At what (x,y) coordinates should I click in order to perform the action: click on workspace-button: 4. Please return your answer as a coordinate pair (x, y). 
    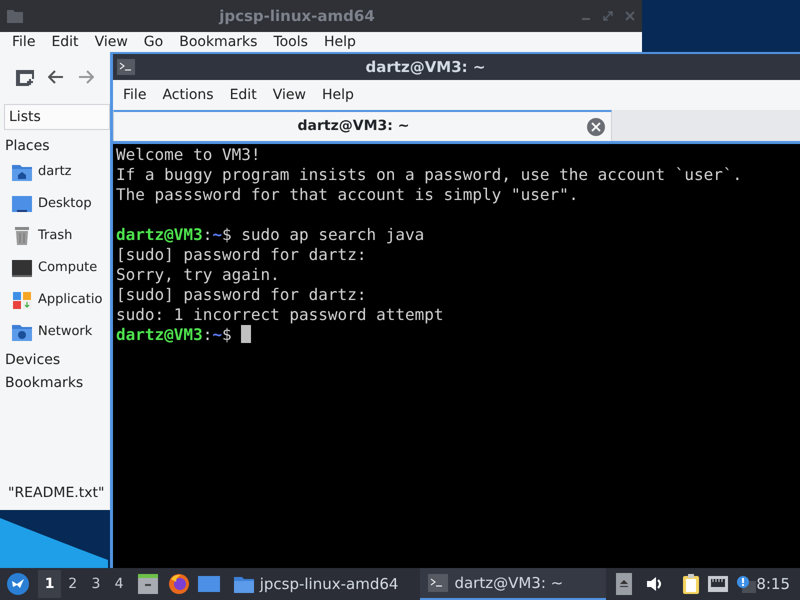
    Looking at the image, I should click on (119, 584).